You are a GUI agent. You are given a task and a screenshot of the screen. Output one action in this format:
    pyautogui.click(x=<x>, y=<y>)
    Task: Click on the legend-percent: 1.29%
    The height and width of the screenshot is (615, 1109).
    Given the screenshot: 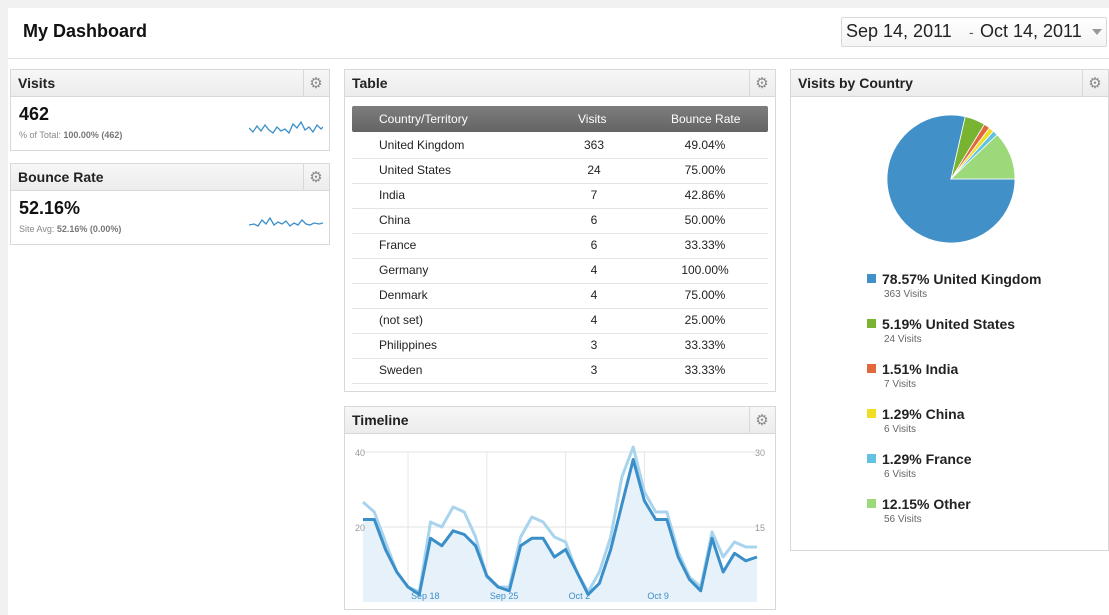 What is the action you would take?
    pyautogui.click(x=902, y=459)
    